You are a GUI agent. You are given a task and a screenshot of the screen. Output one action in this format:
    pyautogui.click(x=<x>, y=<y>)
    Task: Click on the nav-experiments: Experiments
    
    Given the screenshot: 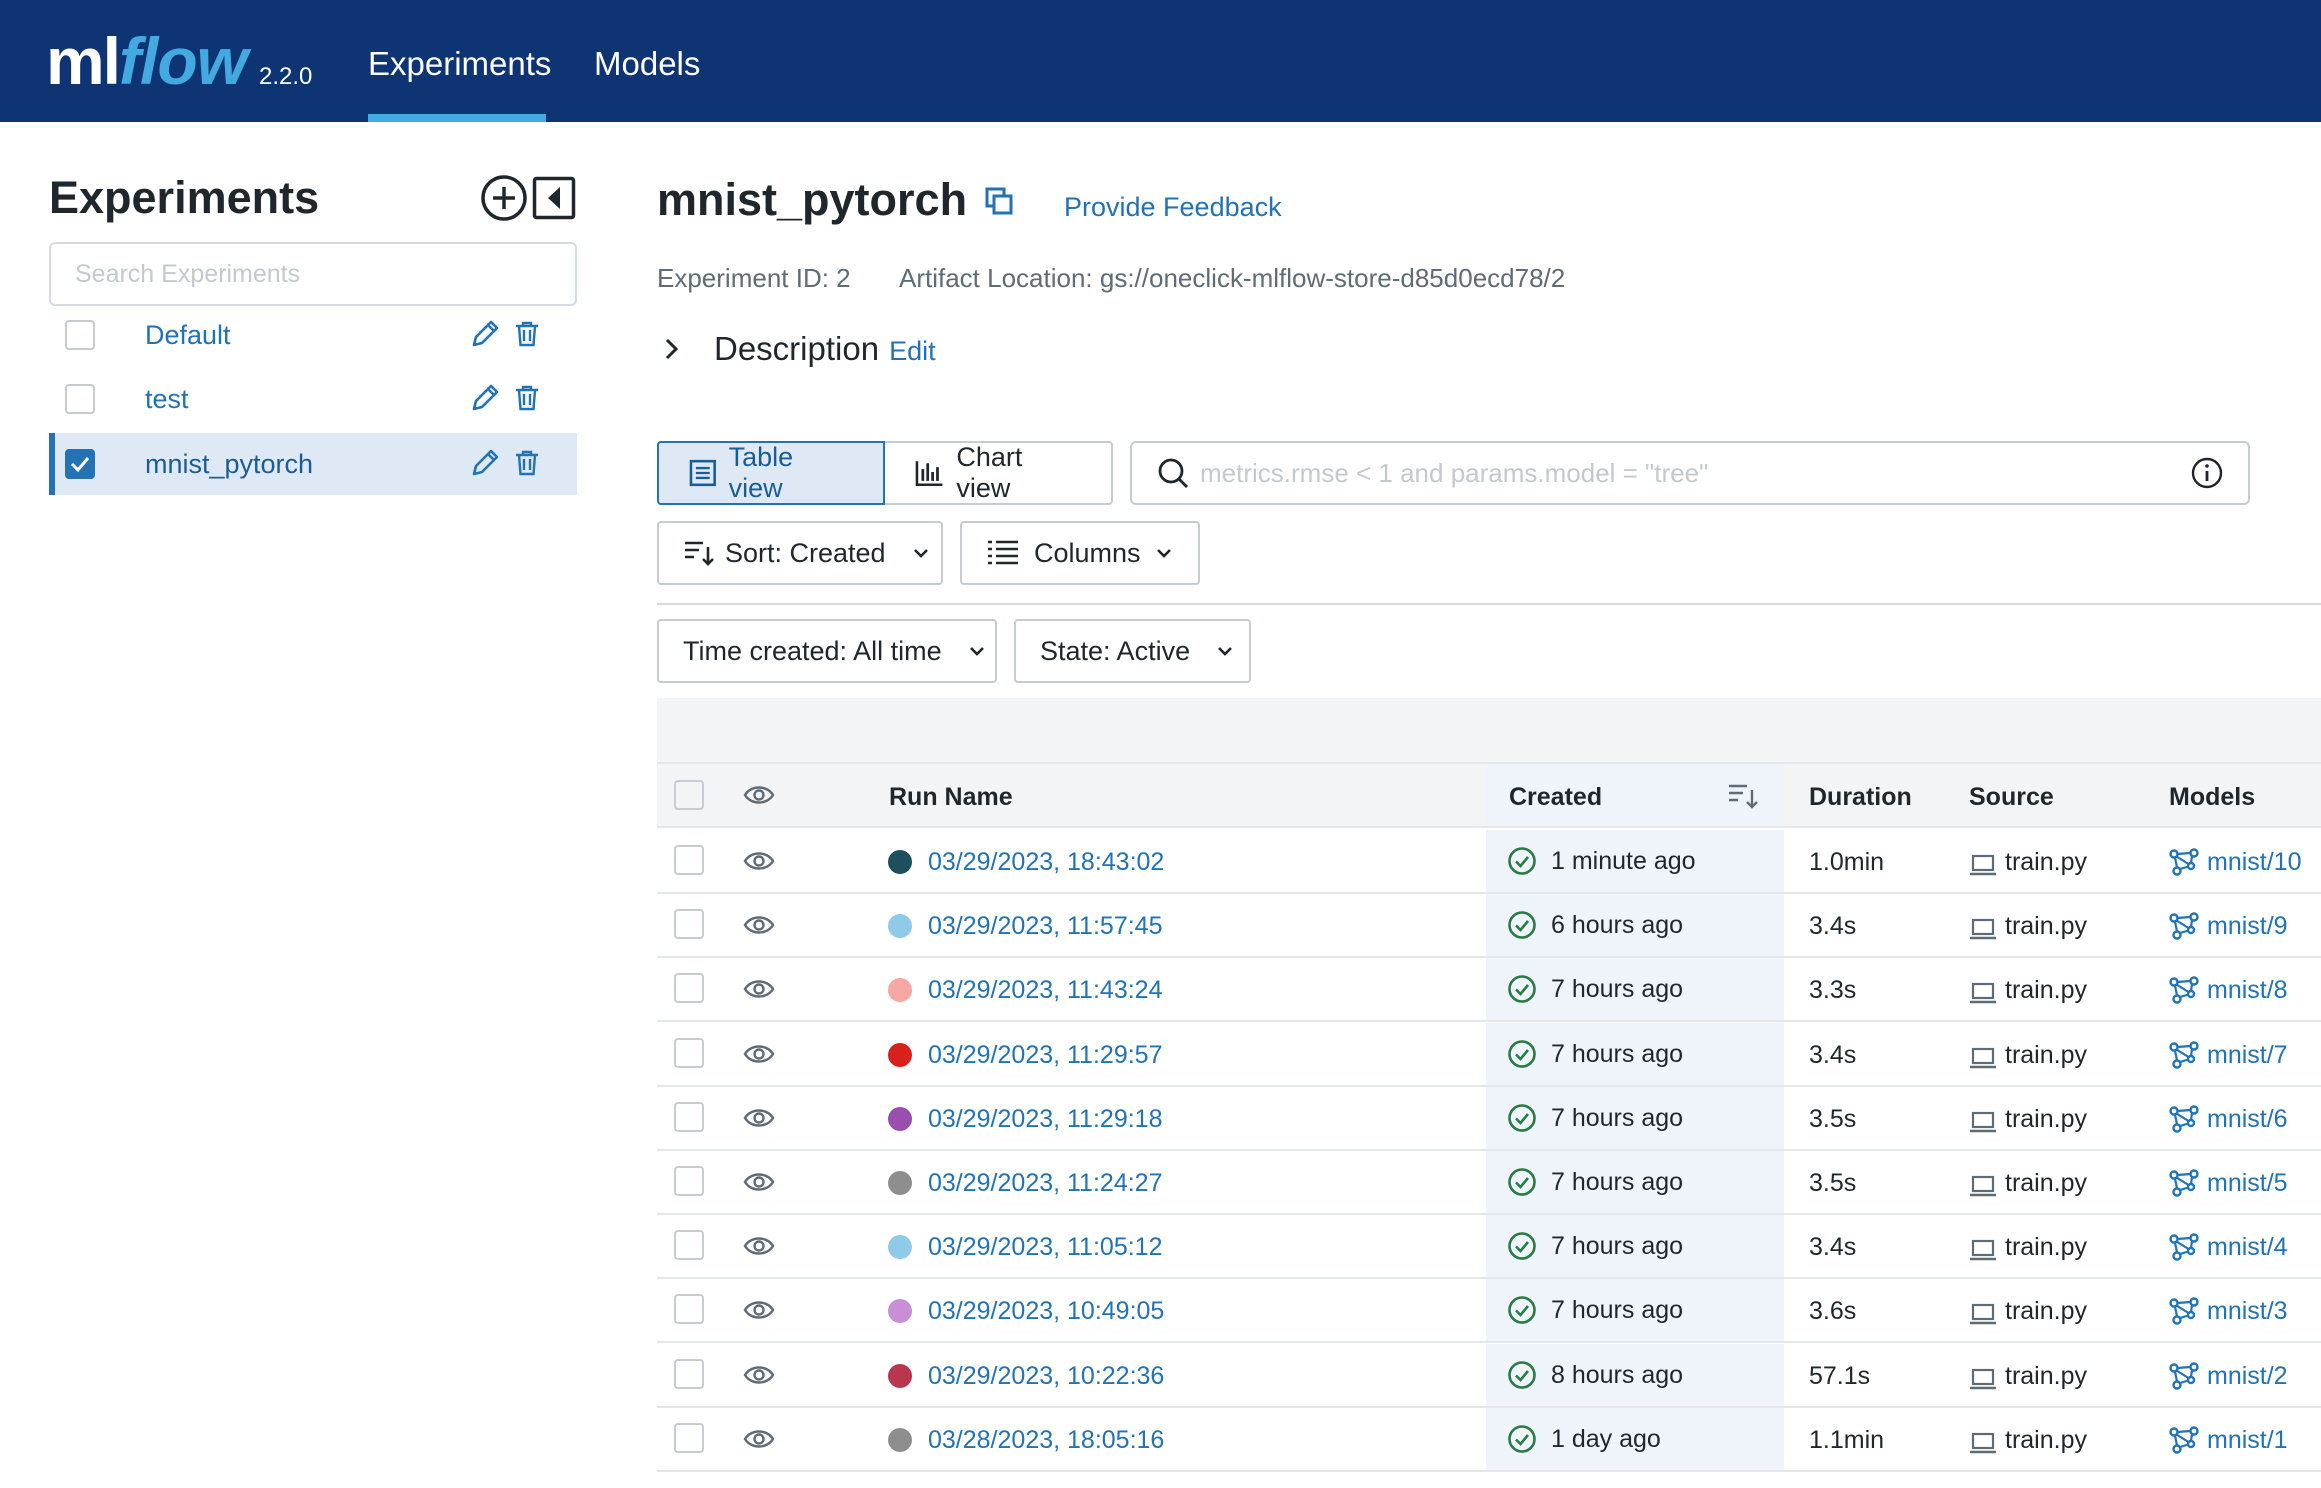 What is the action you would take?
    pyautogui.click(x=459, y=64)
    